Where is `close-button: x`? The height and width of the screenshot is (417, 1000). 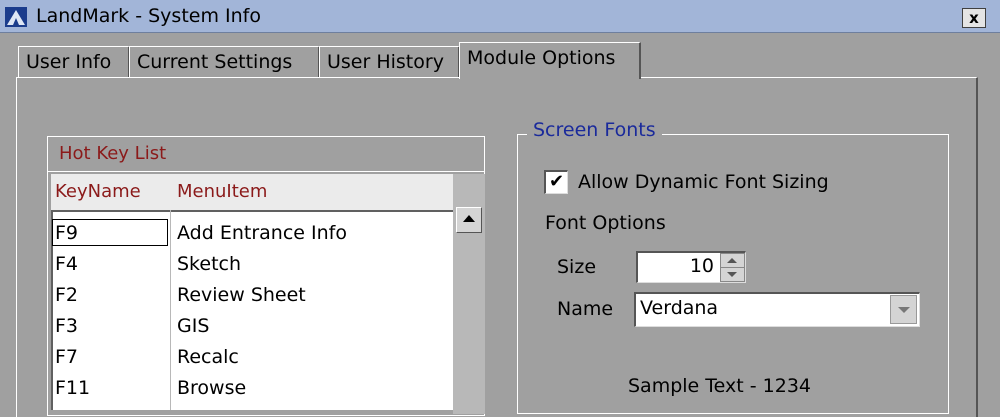 close-button: x is located at coordinates (974, 18).